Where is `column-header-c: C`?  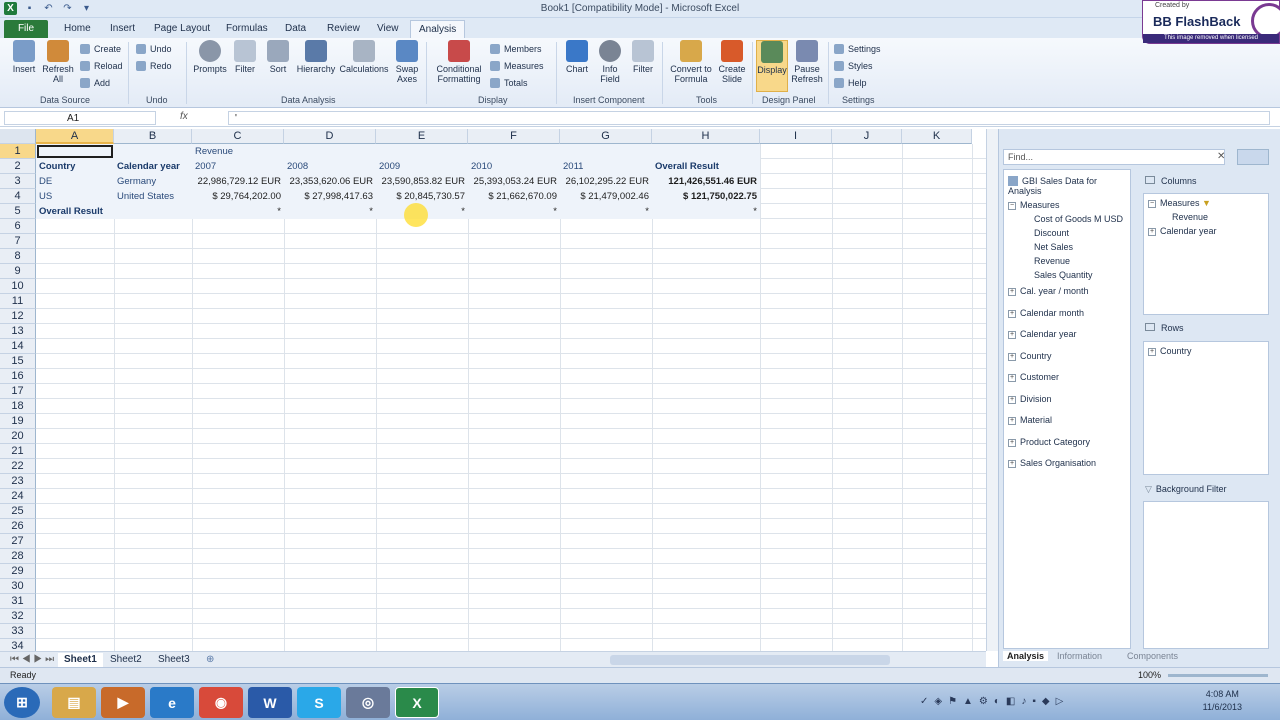 column-header-c: C is located at coordinates (238, 136).